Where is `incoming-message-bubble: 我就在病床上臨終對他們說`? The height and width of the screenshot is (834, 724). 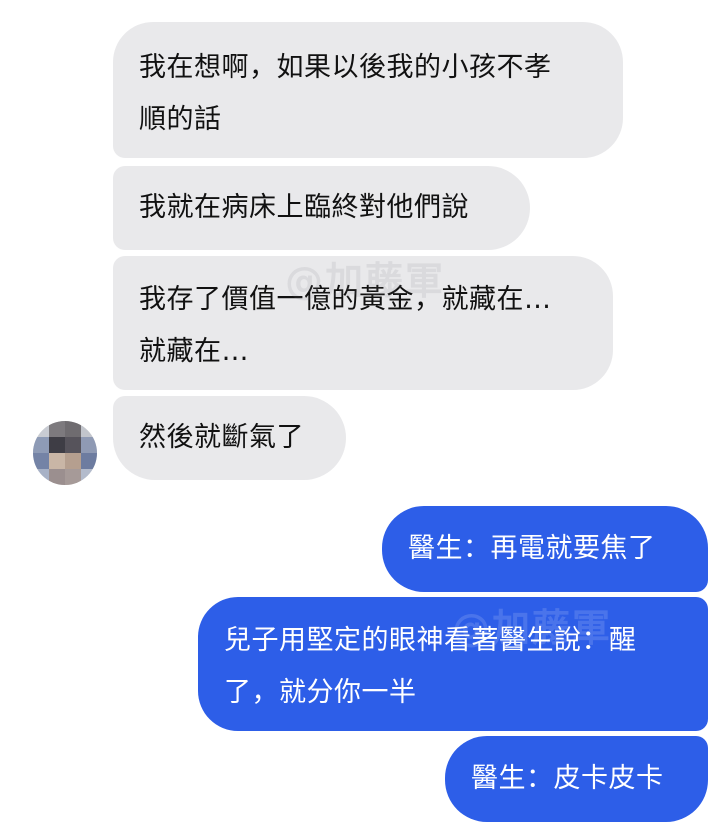
incoming-message-bubble: 我就在病床上臨終對他們說 is located at coordinates (321, 208).